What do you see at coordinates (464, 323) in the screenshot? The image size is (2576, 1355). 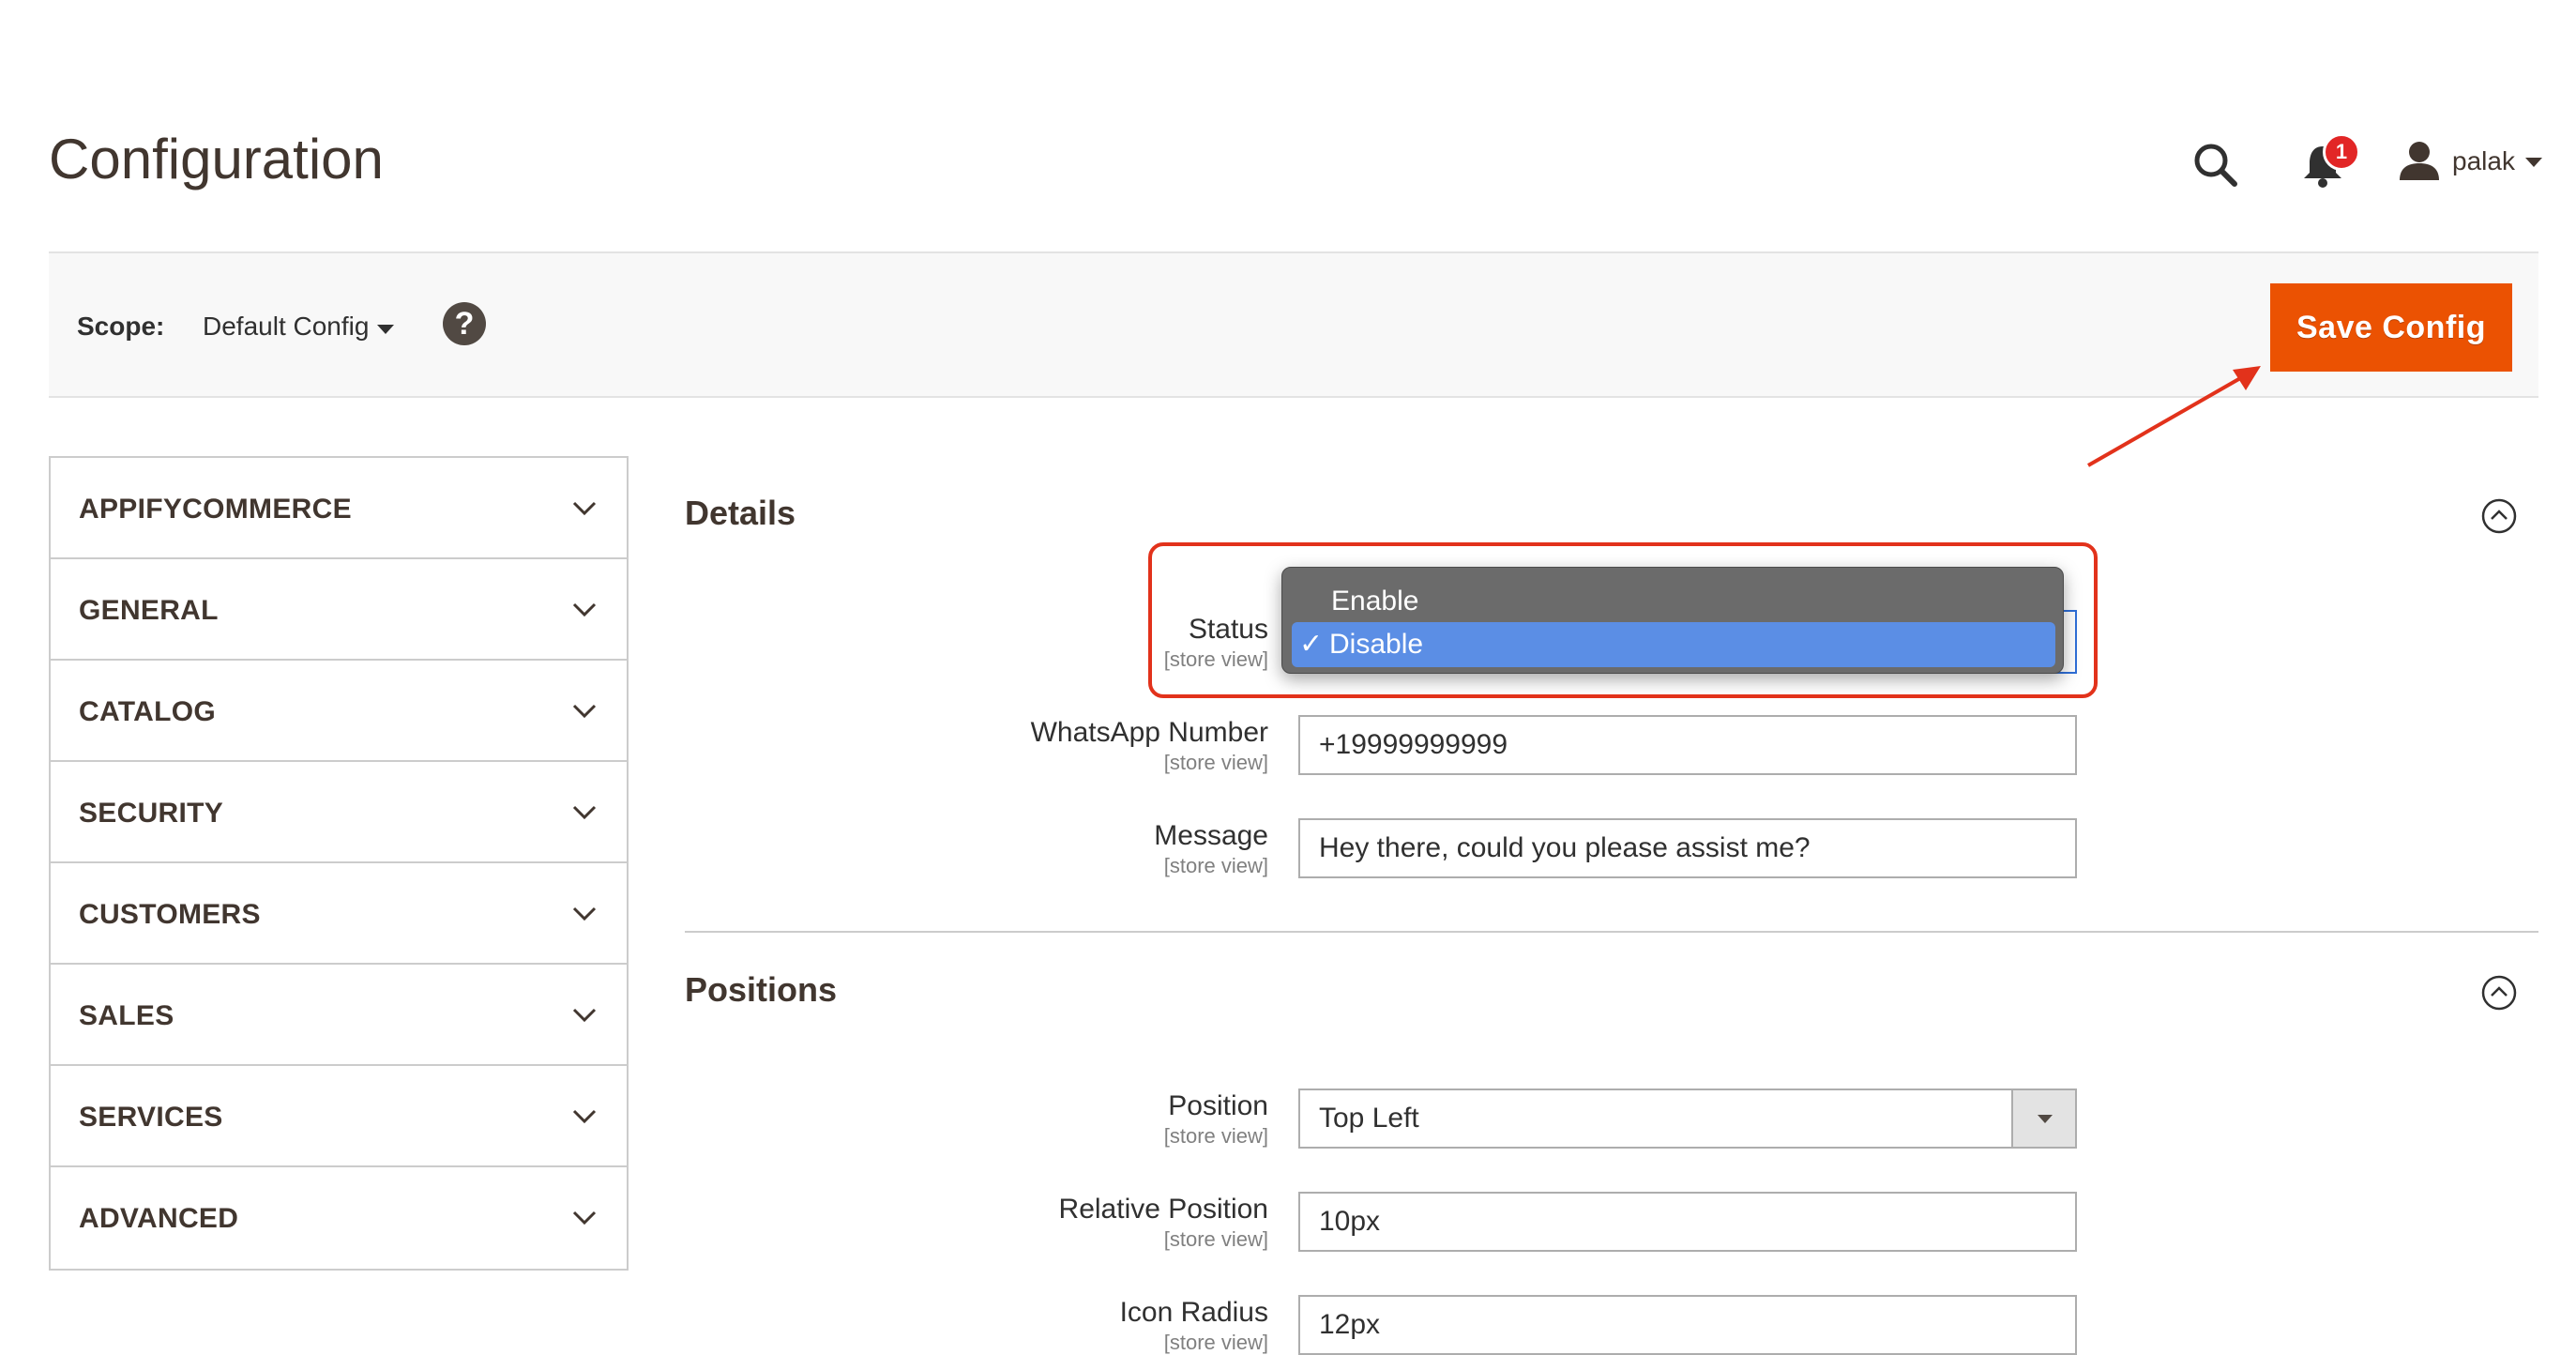 I see `help-icon: ?` at bounding box center [464, 323].